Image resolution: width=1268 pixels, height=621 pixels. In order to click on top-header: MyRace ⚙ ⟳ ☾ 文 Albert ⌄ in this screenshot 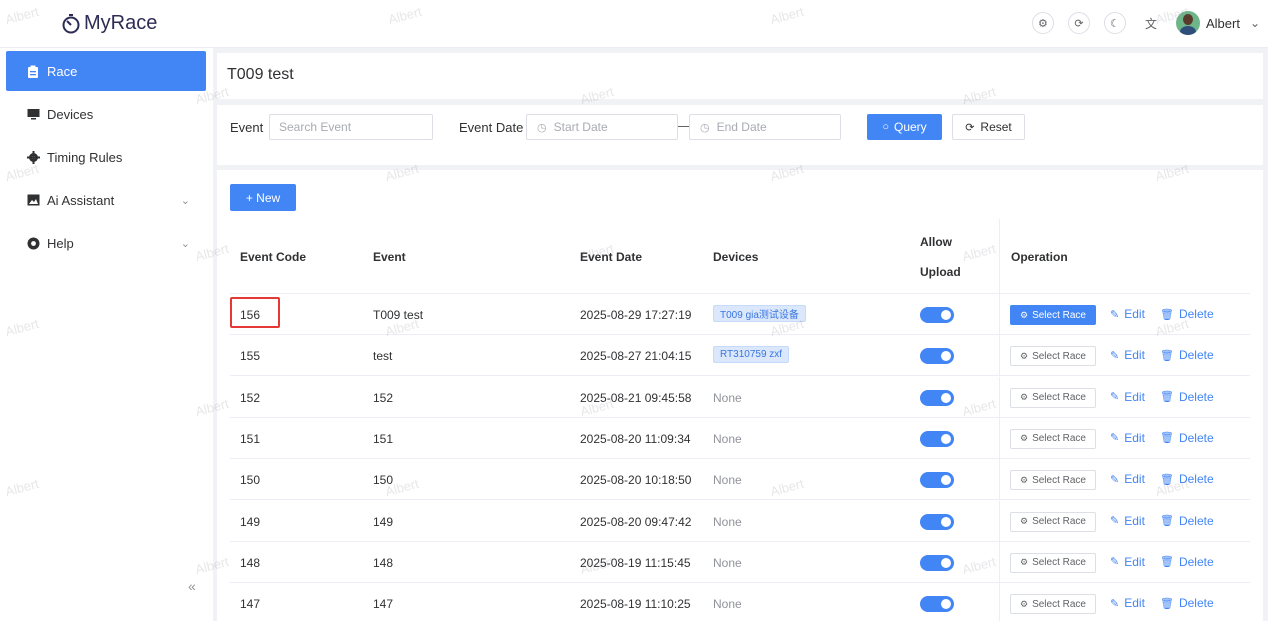, I will do `click(634, 24)`.